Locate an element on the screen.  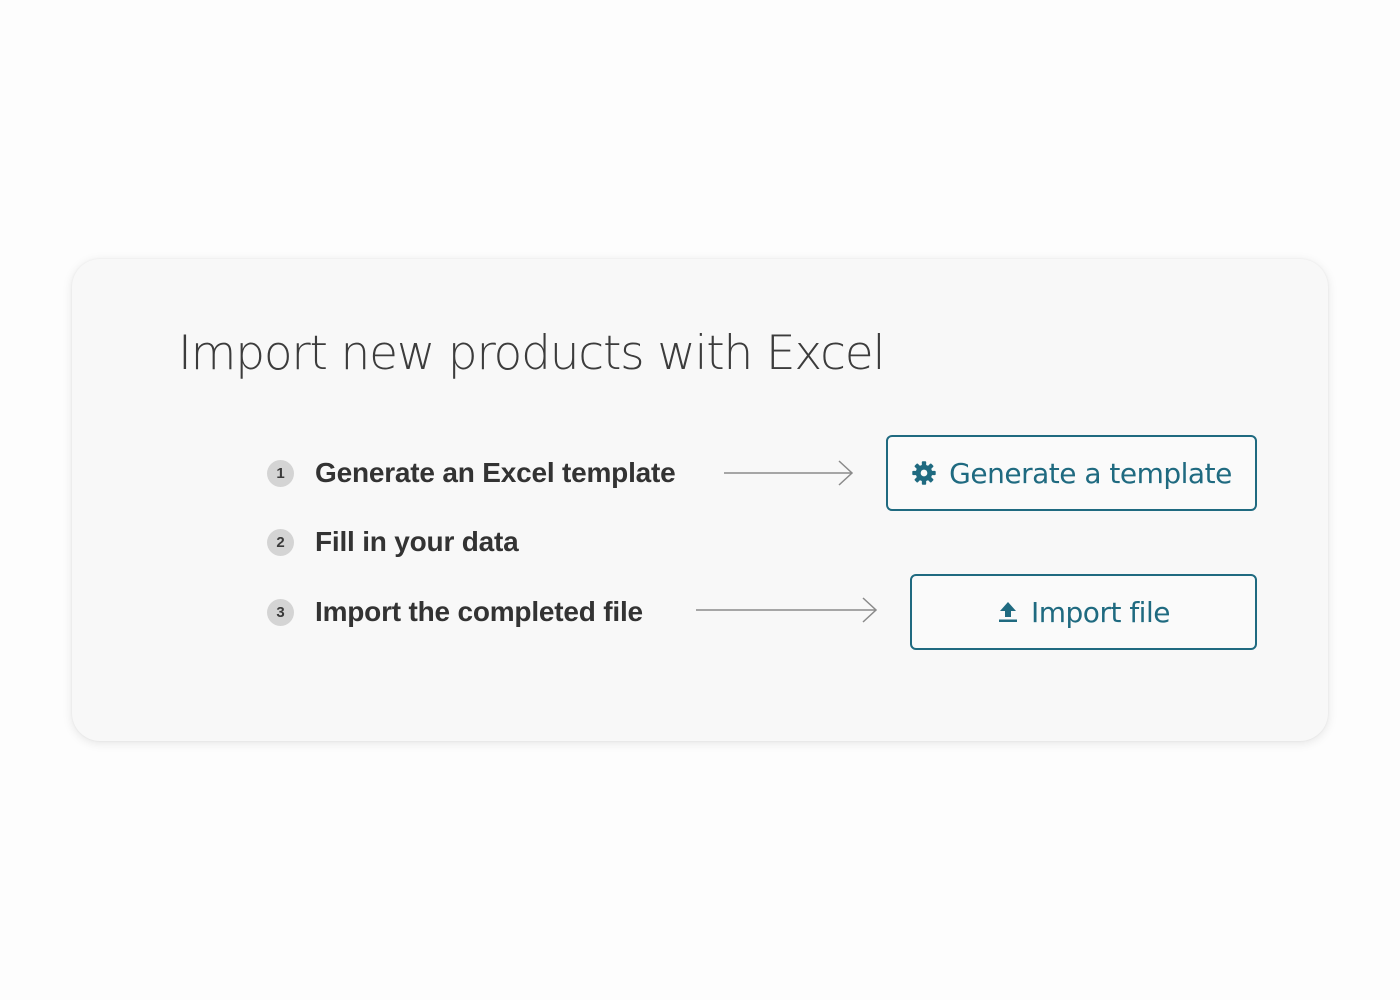
step-label: Import the completed file is located at coordinates (479, 611).